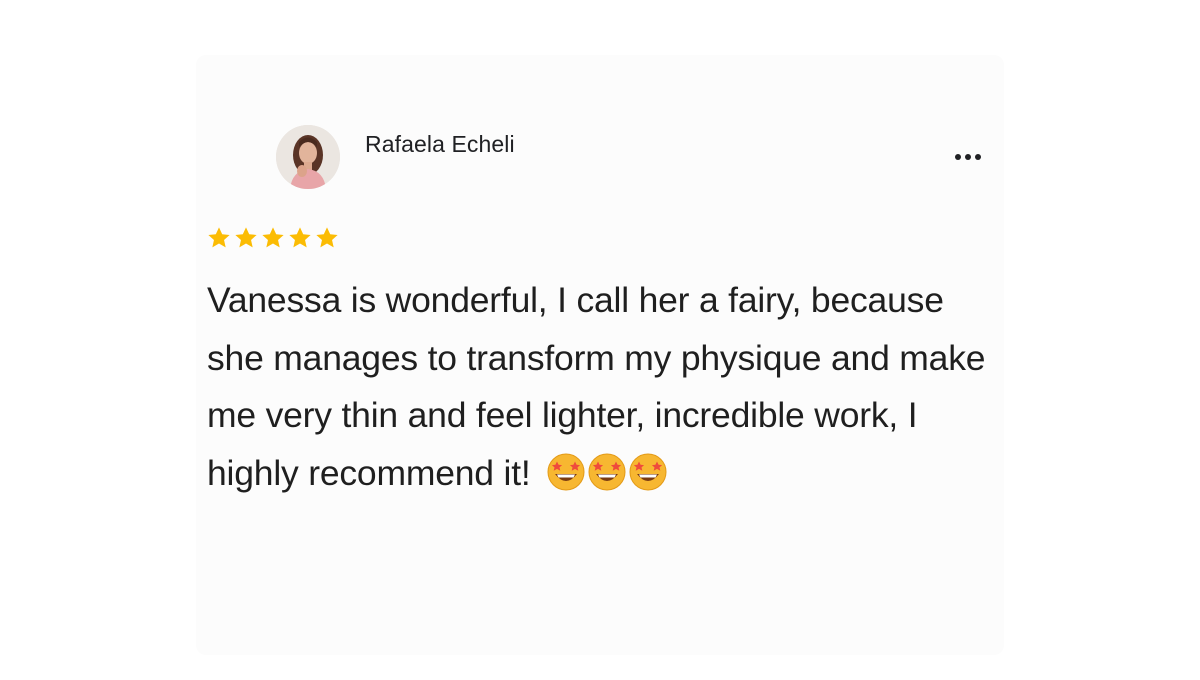 This screenshot has width=1200, height=680. What do you see at coordinates (958, 157) in the screenshot?
I see `more-horizontal-icon` at bounding box center [958, 157].